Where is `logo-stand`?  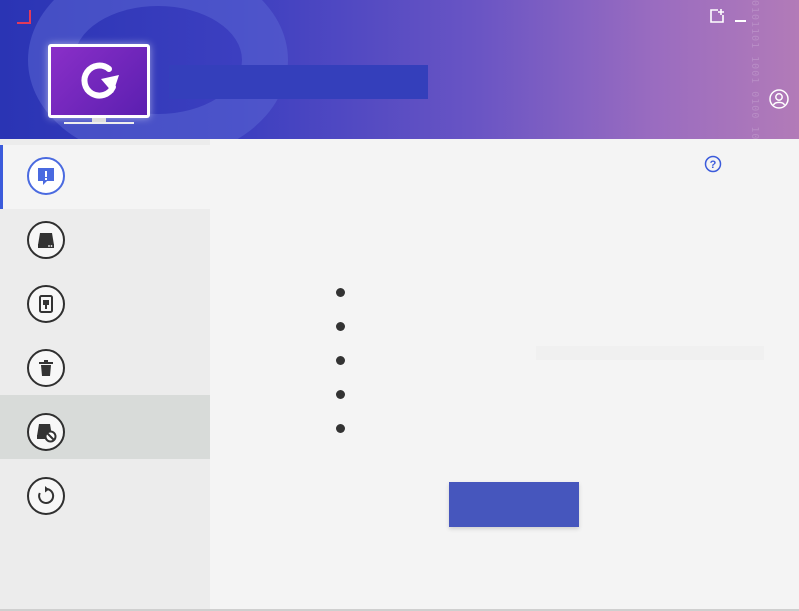 logo-stand is located at coordinates (99, 121).